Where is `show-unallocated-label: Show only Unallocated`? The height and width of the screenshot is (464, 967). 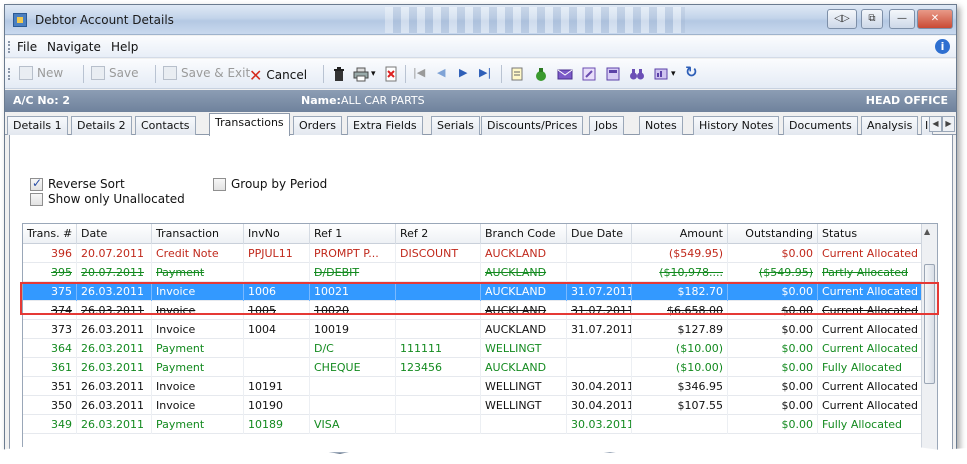 show-unallocated-label: Show only Unallocated is located at coordinates (116, 199).